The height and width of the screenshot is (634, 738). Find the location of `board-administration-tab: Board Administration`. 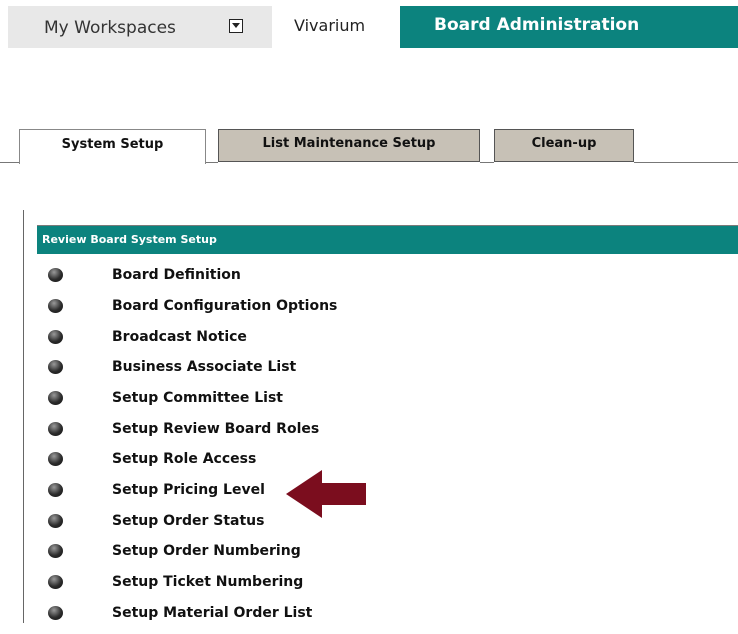

board-administration-tab: Board Administration is located at coordinates (569, 27).